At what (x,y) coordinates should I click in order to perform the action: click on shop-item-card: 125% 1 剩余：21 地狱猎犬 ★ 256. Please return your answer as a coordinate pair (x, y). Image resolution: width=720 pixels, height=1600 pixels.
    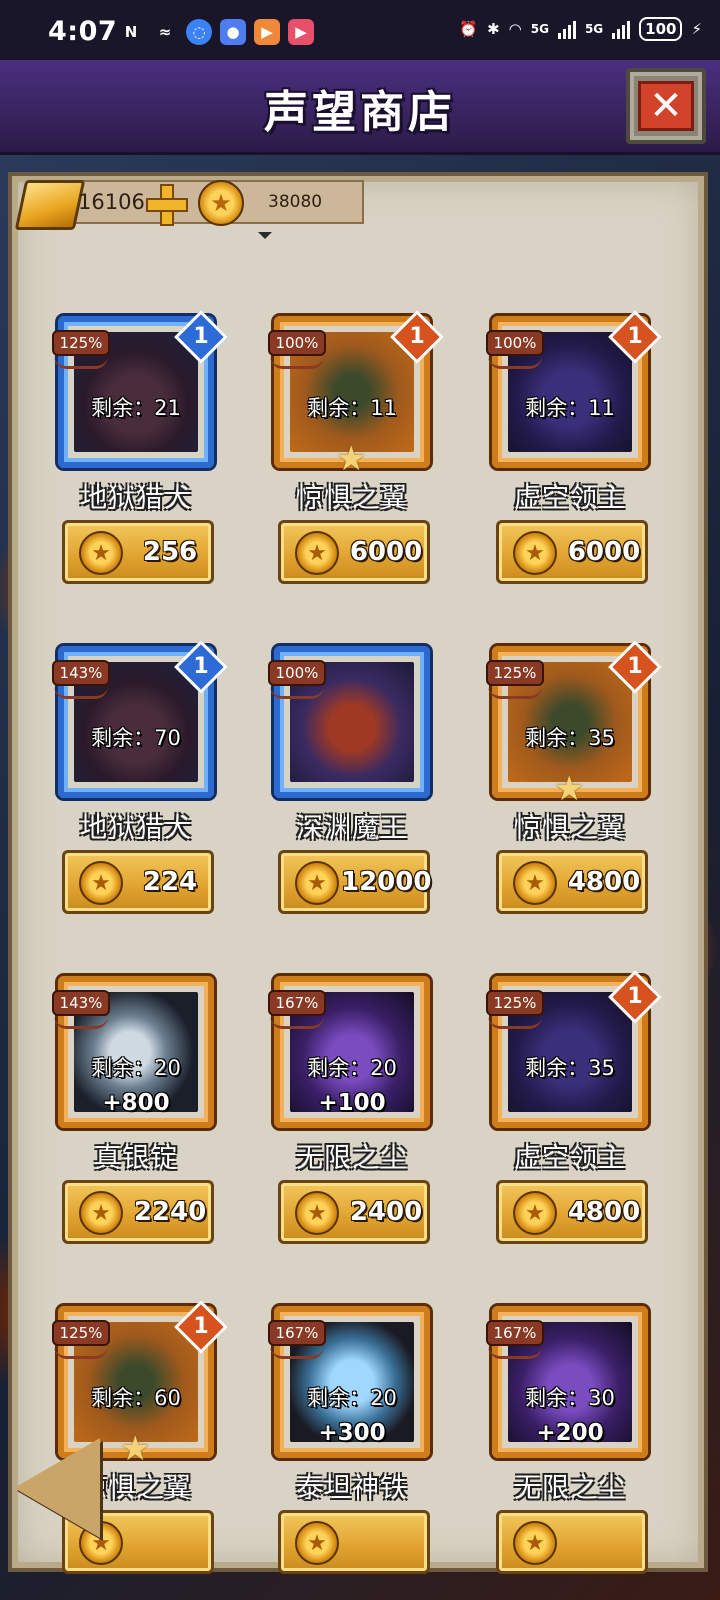
    Looking at the image, I should click on (140, 458).